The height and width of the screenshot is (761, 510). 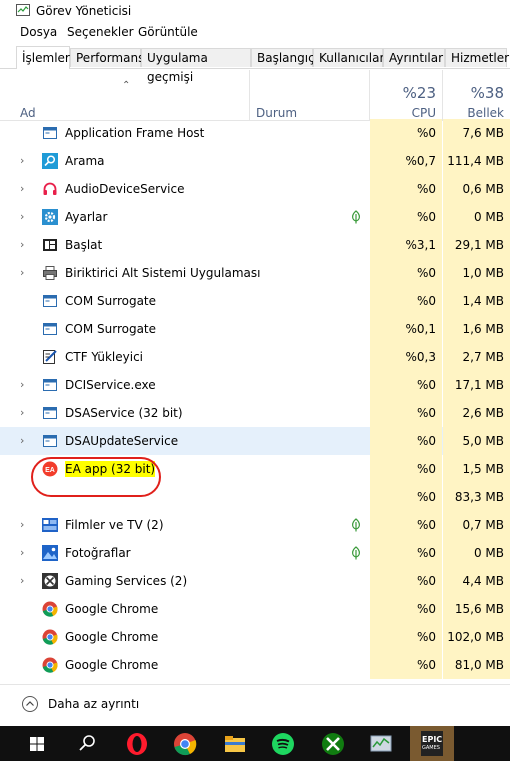 I want to click on table-row: › Filmler ve TV (2) %0 0,7 MB, so click(x=255, y=525).